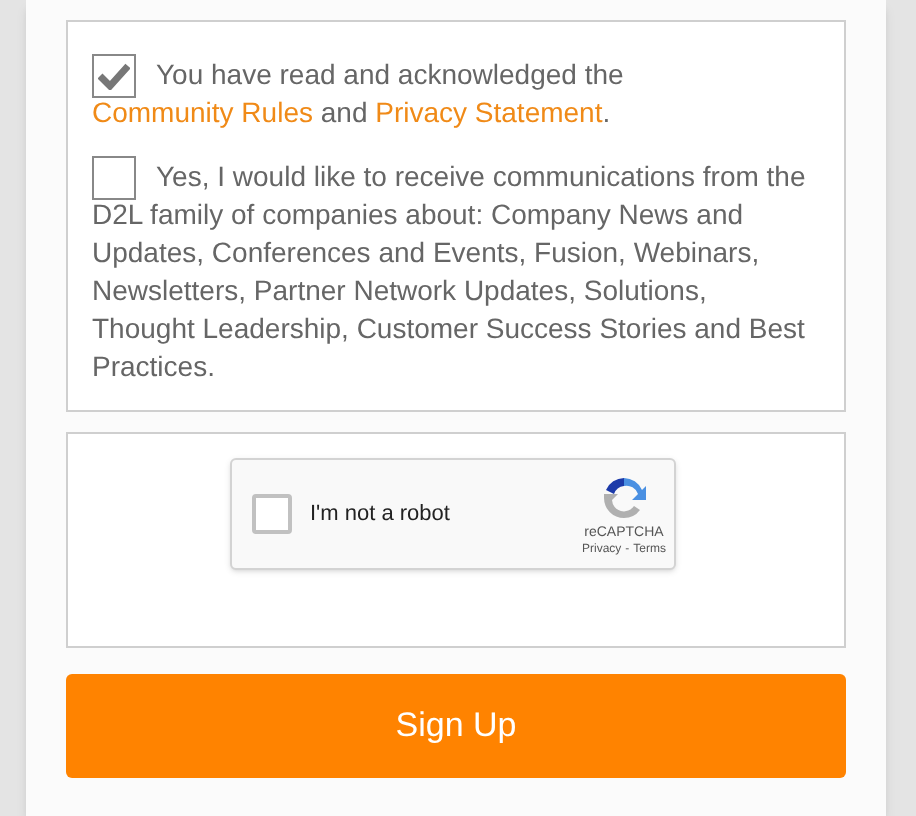 The image size is (916, 816). What do you see at coordinates (489, 112) in the screenshot?
I see `link: Privacy Statement` at bounding box center [489, 112].